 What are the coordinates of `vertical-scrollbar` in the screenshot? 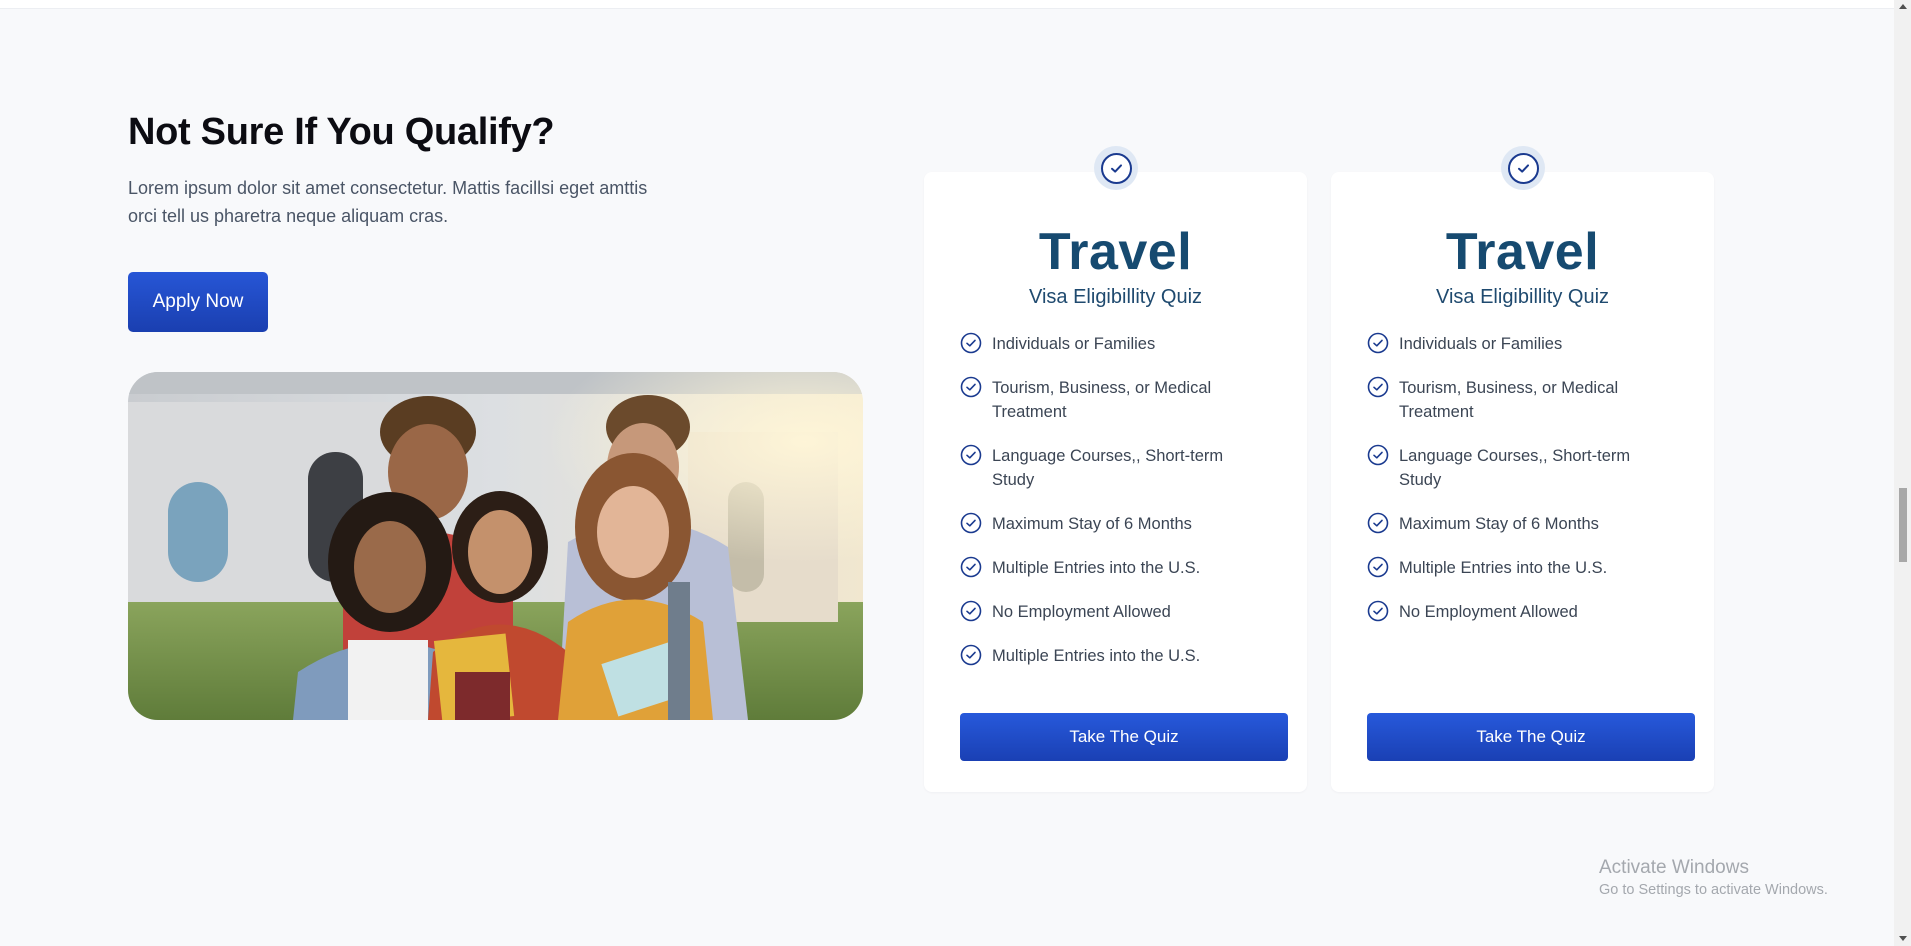 It's located at (1902, 473).